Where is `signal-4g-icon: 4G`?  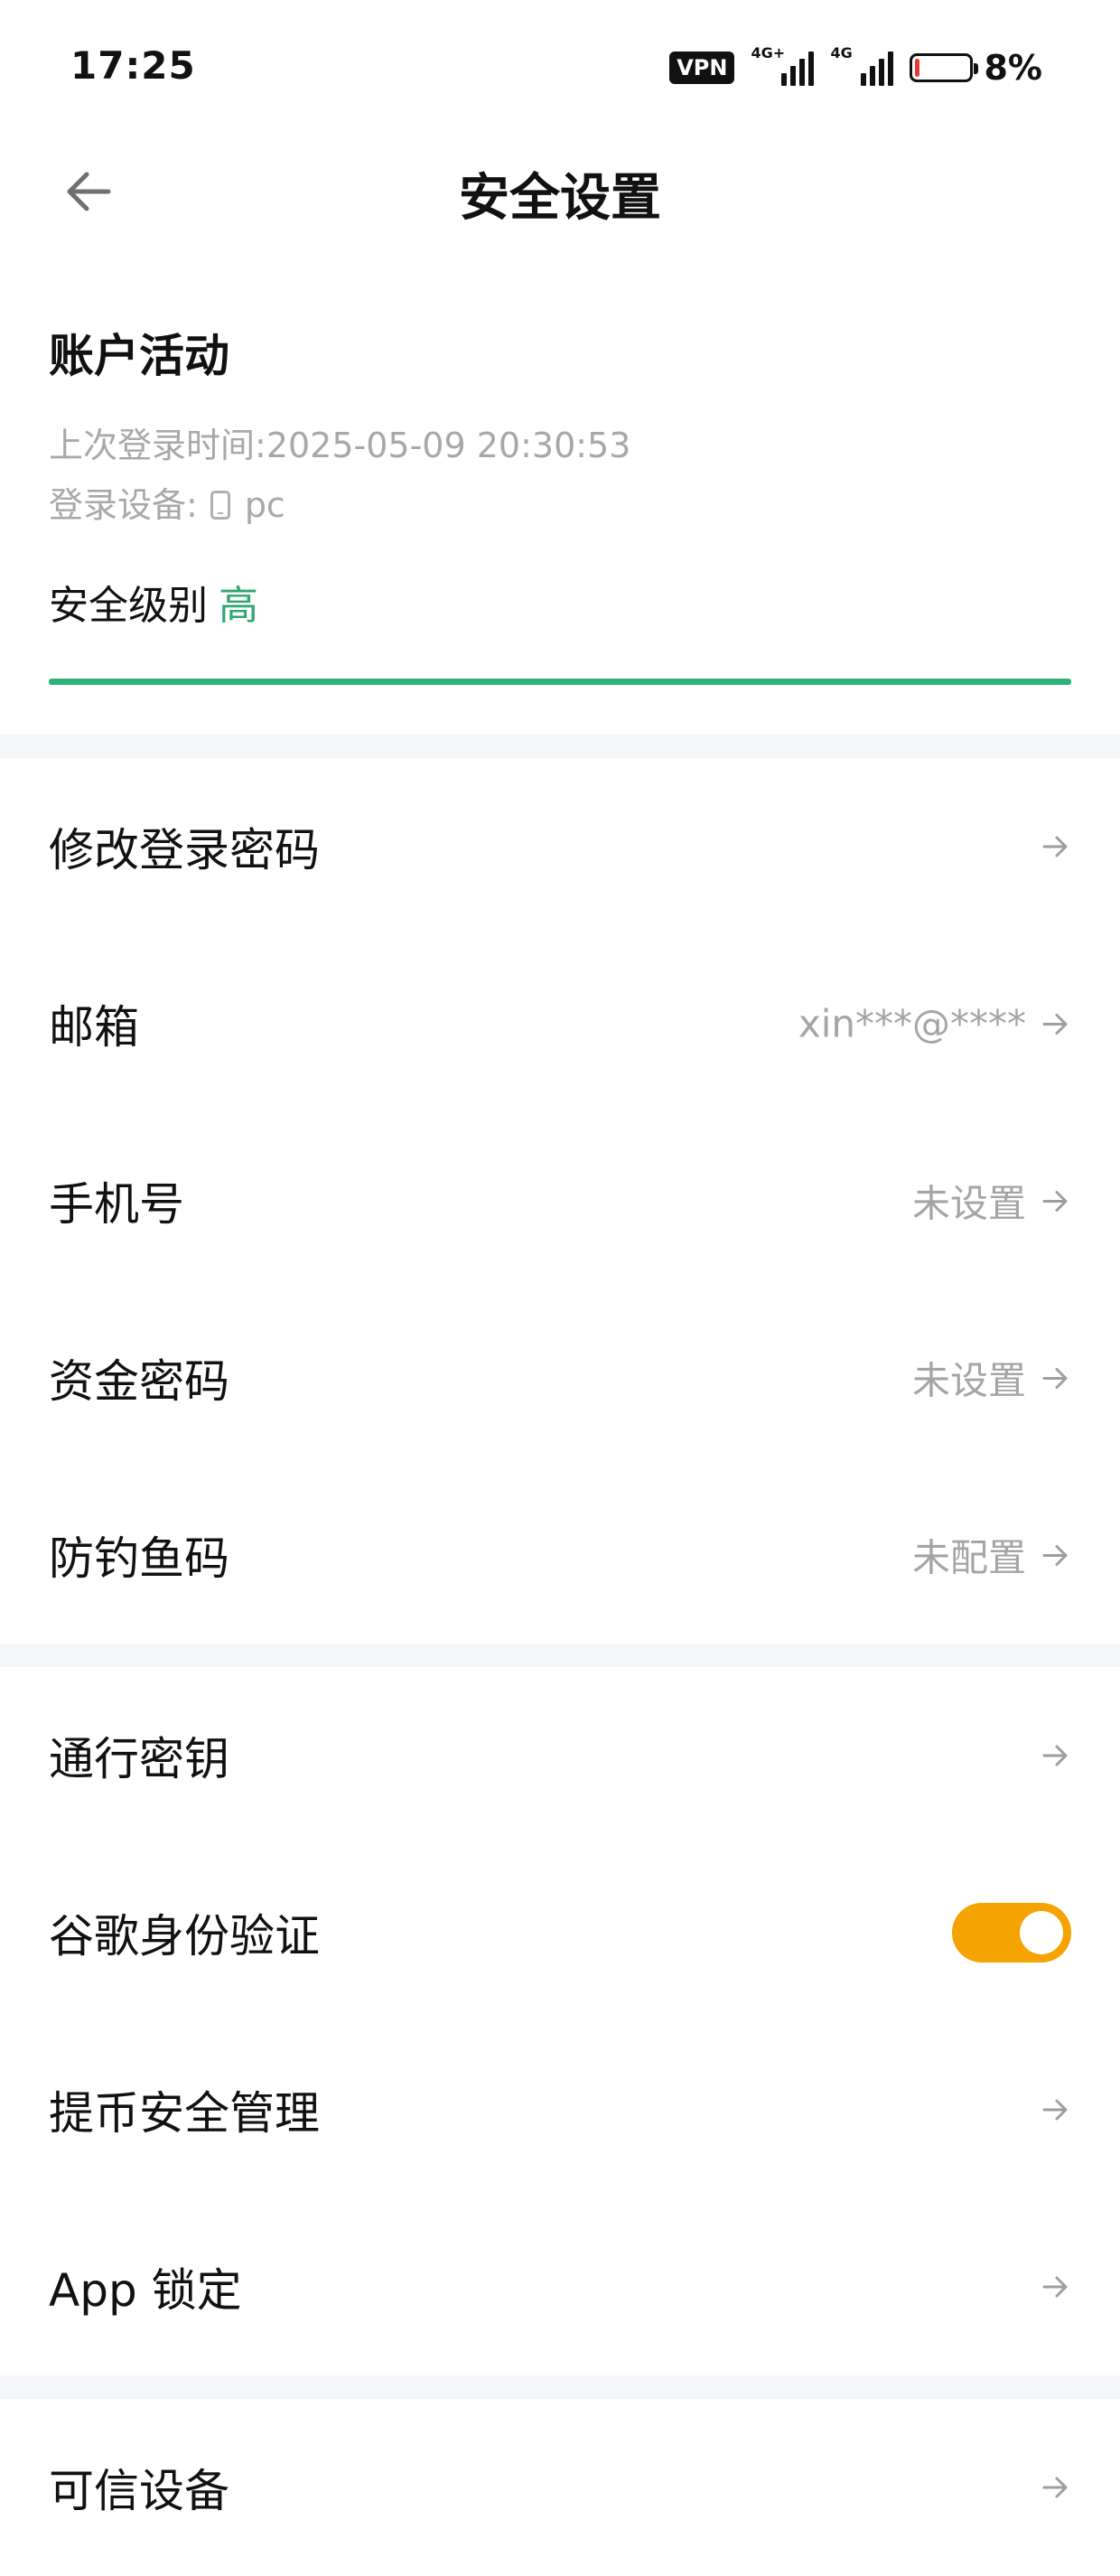
signal-4g-icon: 4G is located at coordinates (862, 65).